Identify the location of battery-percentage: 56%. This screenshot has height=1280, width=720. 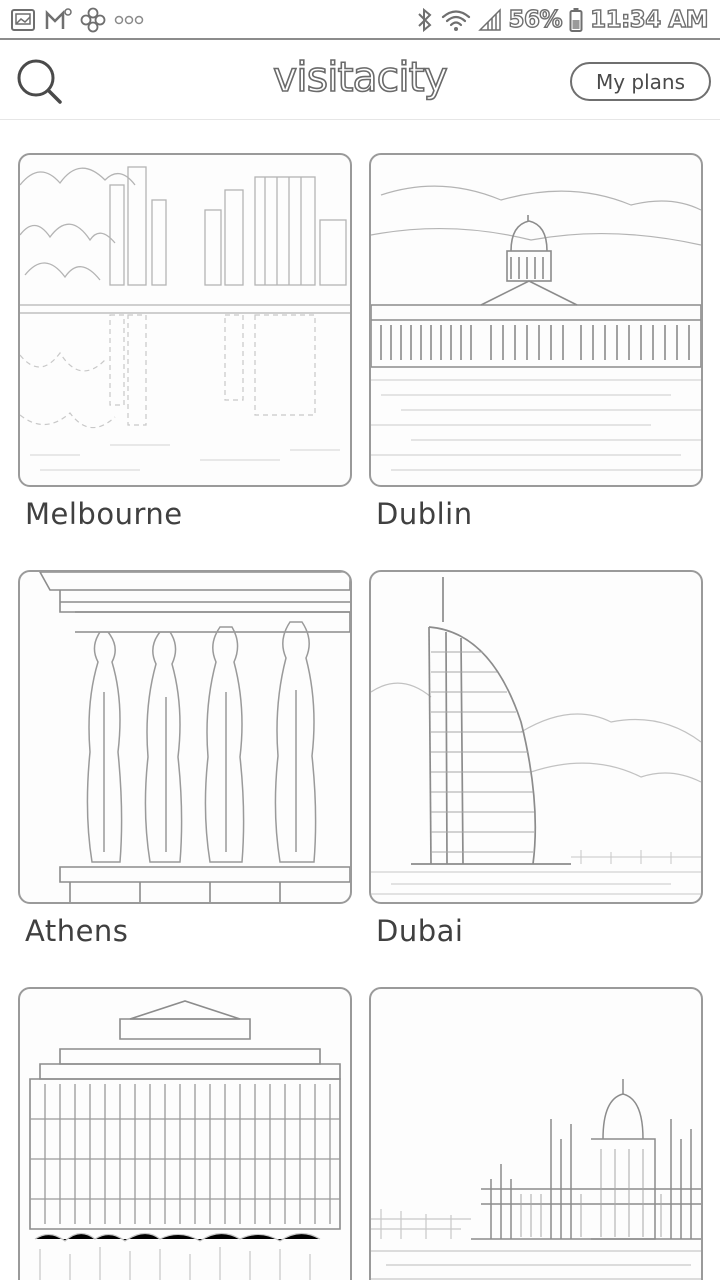
(535, 19).